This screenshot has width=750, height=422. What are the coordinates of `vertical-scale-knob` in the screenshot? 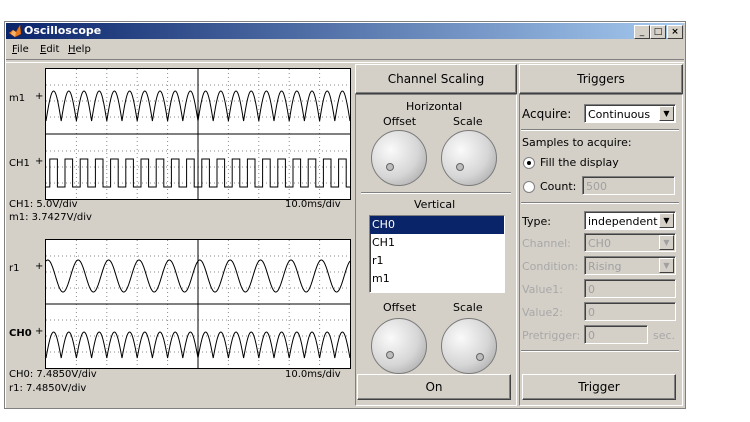 It's located at (469, 346).